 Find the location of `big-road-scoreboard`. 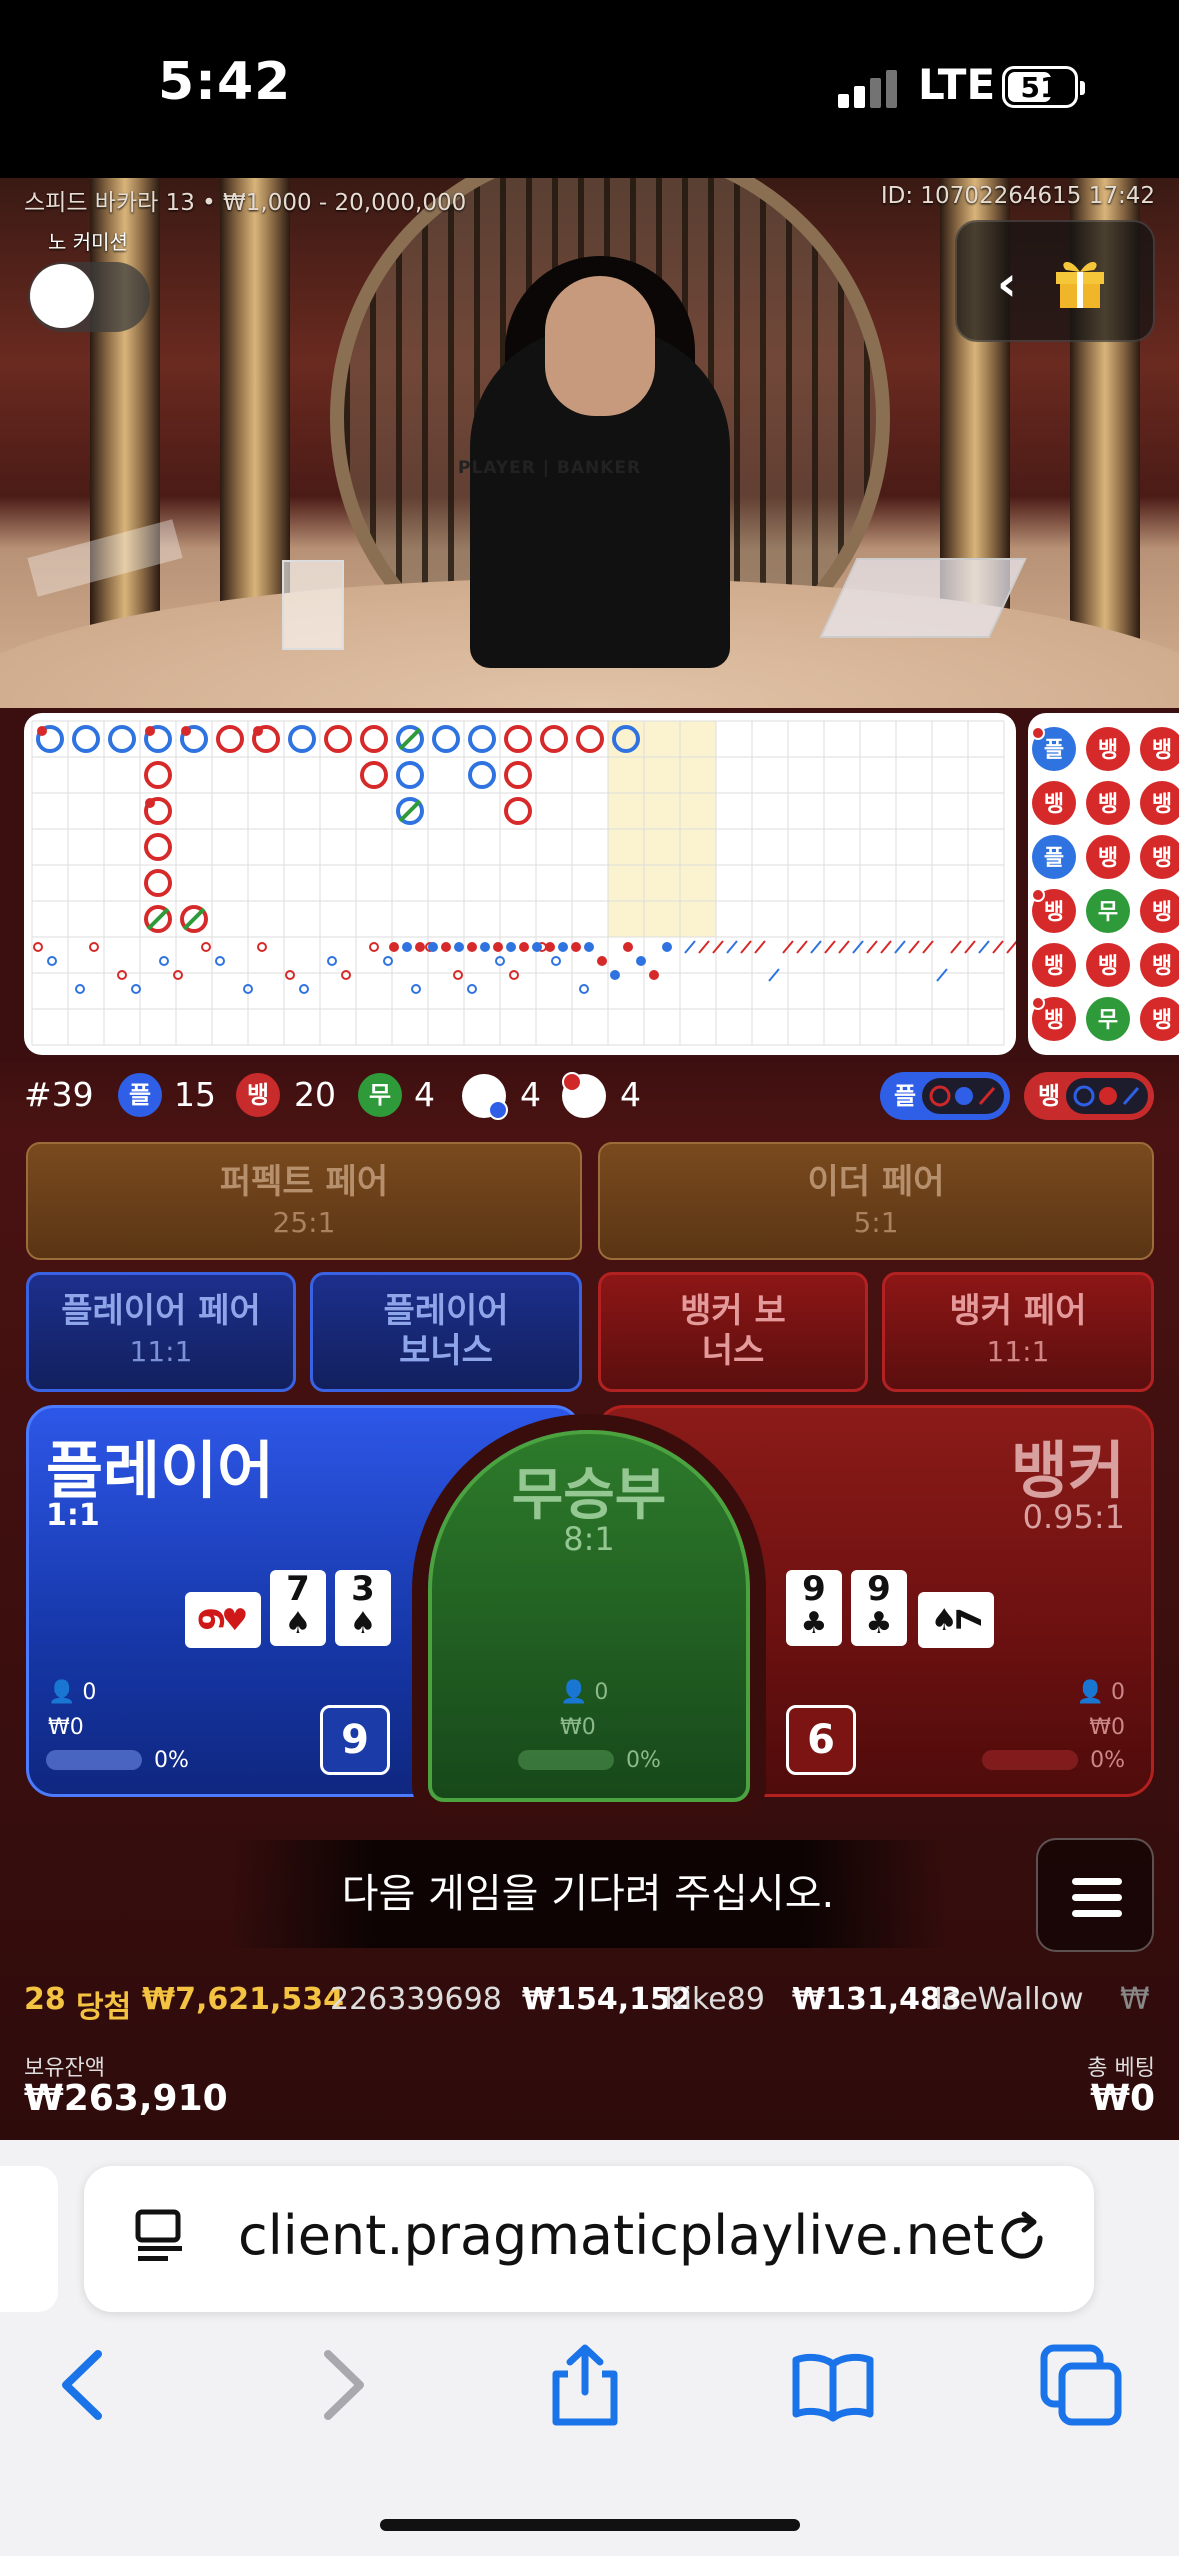

big-road-scoreboard is located at coordinates (520, 884).